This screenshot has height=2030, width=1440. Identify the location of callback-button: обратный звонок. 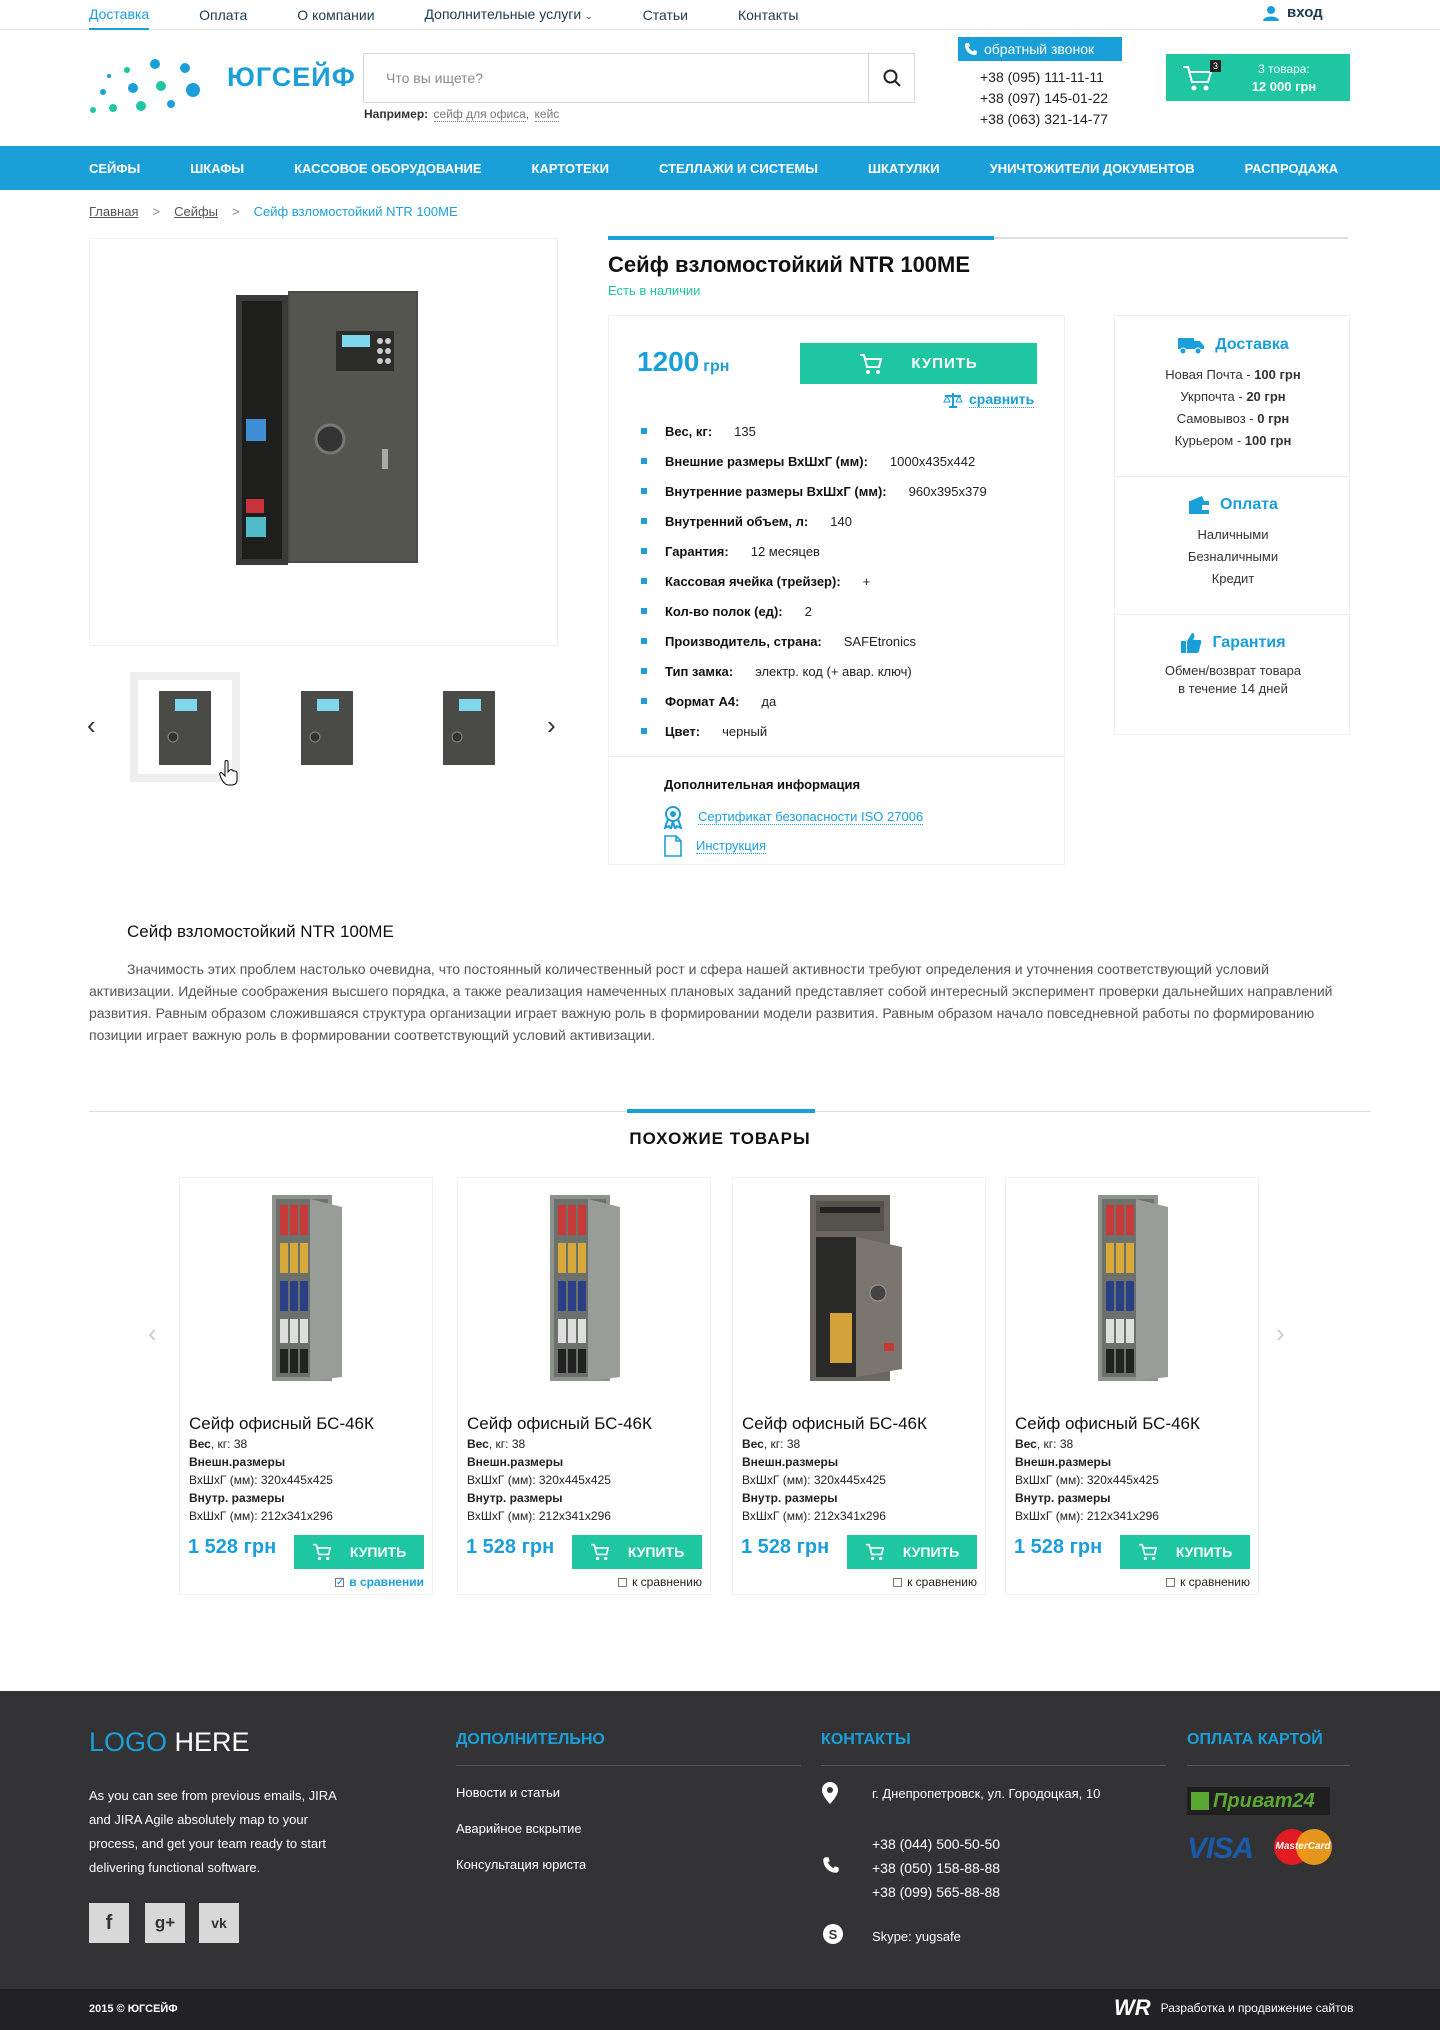
(1040, 49).